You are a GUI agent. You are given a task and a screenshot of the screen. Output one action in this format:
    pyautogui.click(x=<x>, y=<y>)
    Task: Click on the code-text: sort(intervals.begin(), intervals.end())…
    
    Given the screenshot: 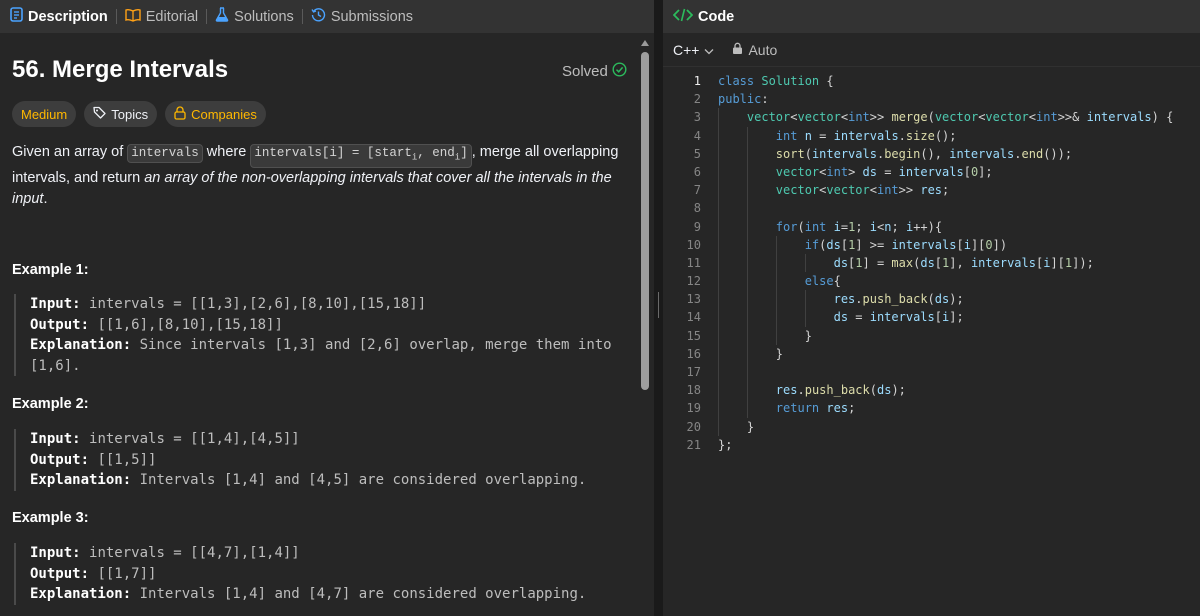 What is the action you would take?
    pyautogui.click(x=924, y=153)
    